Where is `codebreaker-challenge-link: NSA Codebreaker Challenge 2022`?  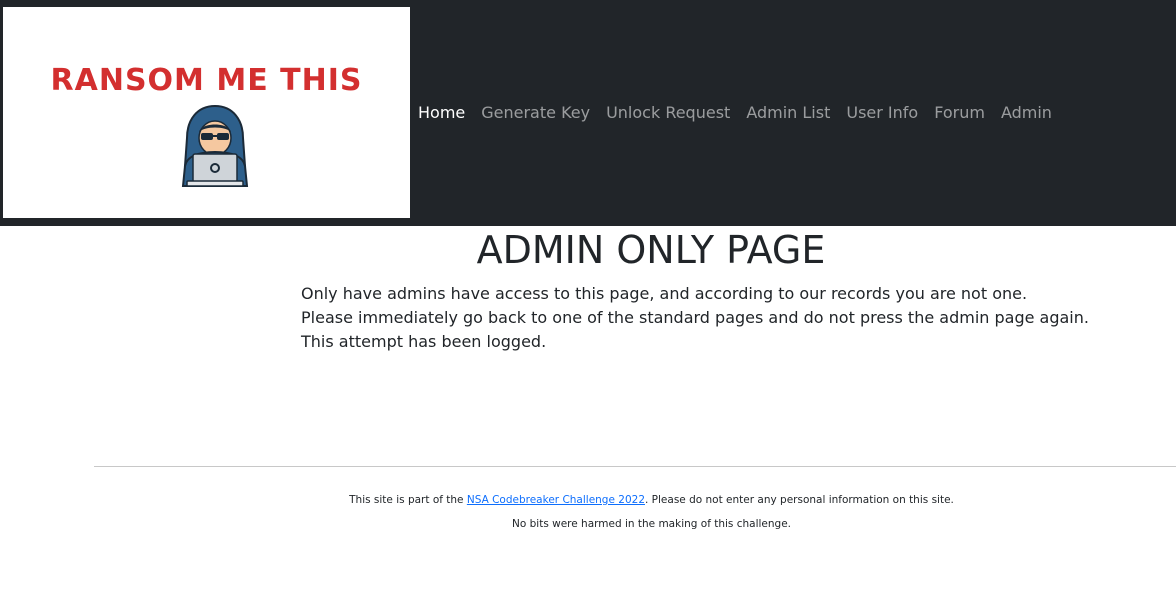 codebreaker-challenge-link: NSA Codebreaker Challenge 2022 is located at coordinates (556, 500).